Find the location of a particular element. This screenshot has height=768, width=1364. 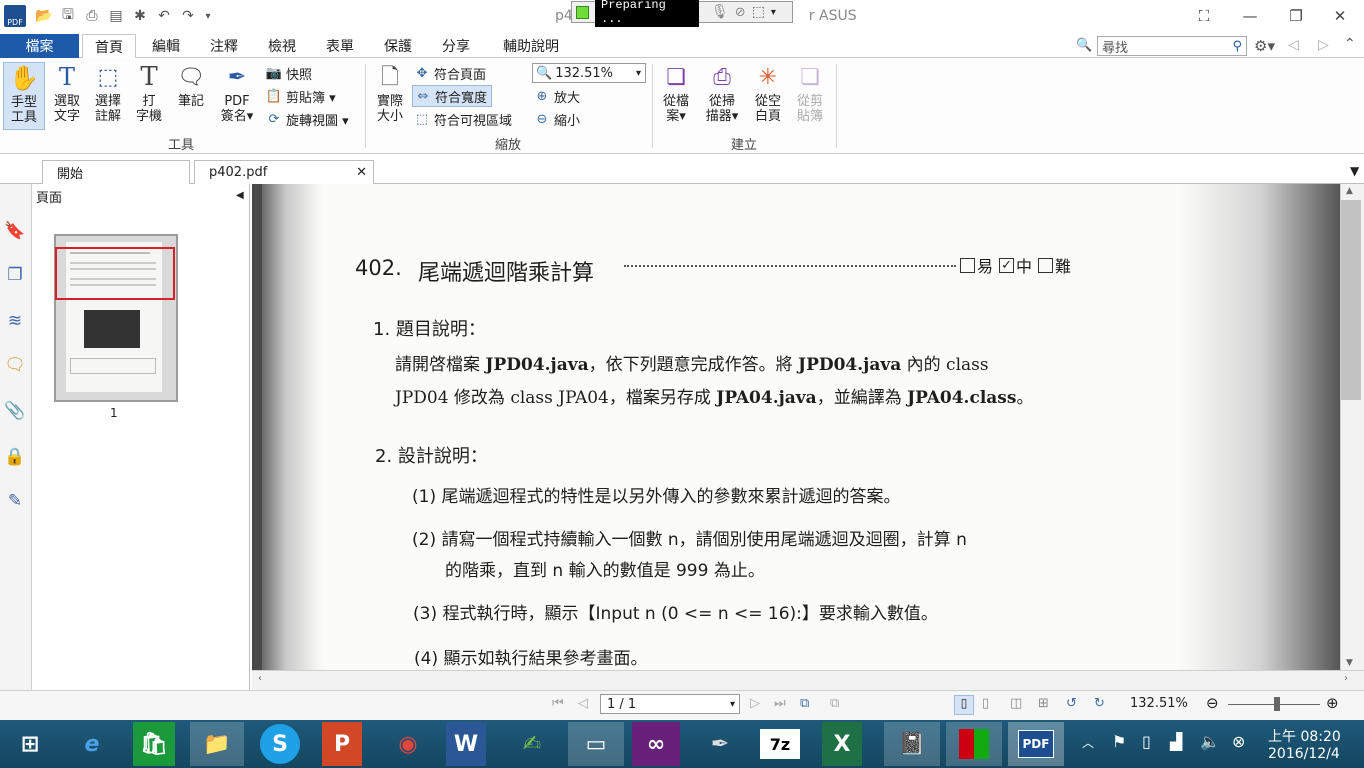

foxit-reader-icon: PDF is located at coordinates (1036, 744).